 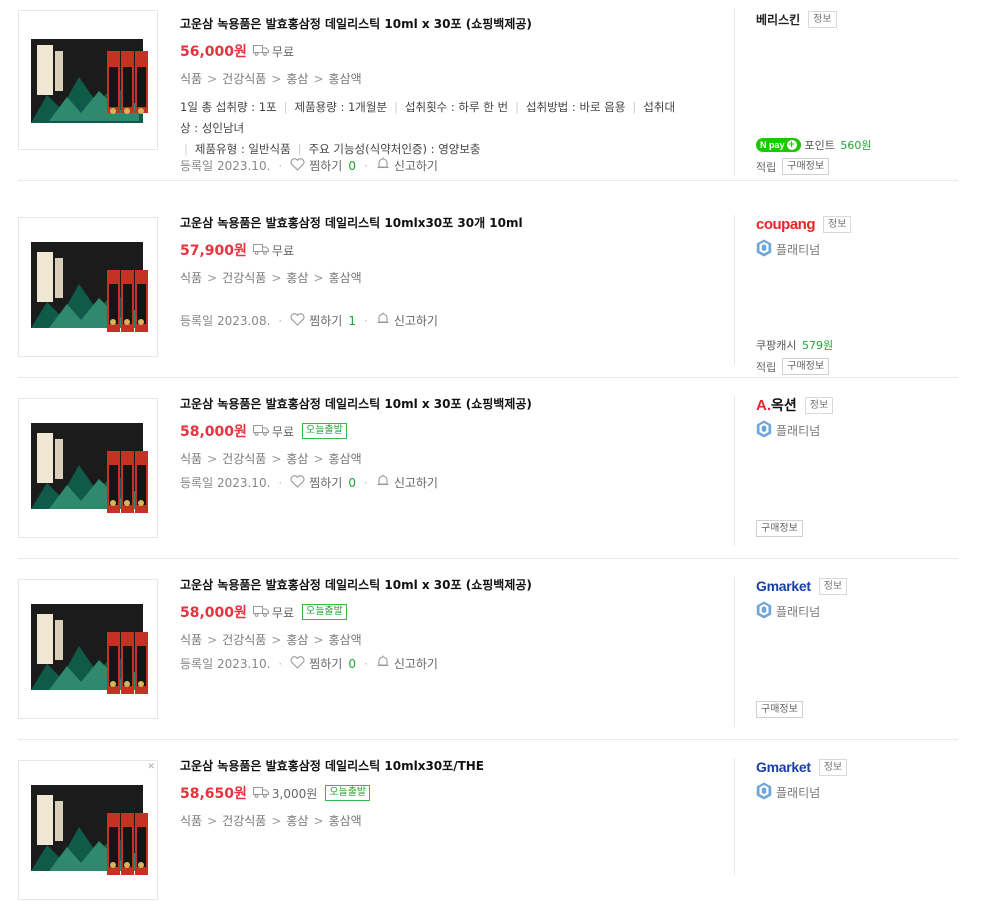 What do you see at coordinates (284, 793) in the screenshot?
I see `delivery-fee: 3,000원` at bounding box center [284, 793].